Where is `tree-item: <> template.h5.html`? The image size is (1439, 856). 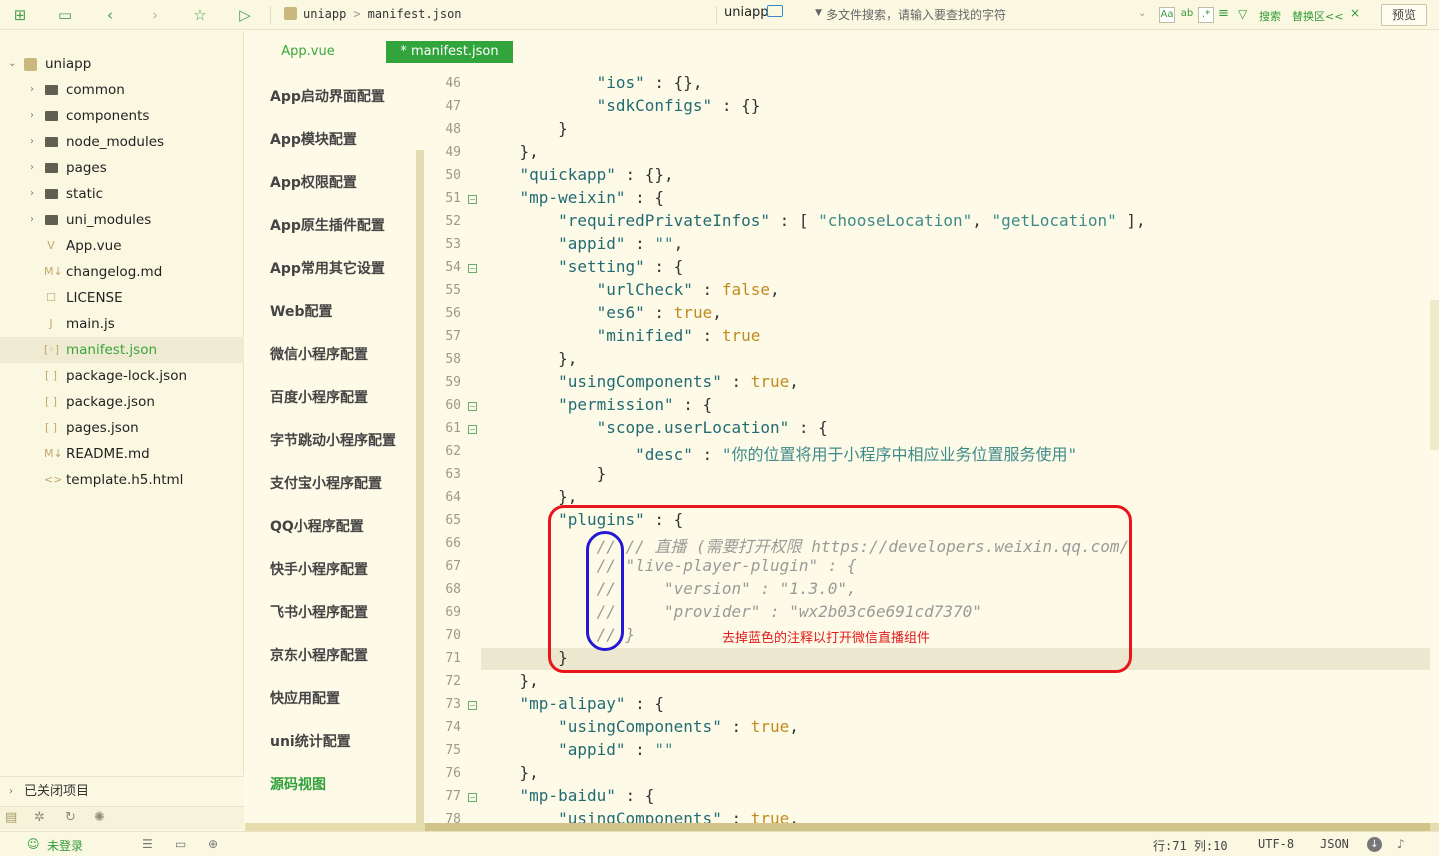 tree-item: <> template.h5.html is located at coordinates (122, 480).